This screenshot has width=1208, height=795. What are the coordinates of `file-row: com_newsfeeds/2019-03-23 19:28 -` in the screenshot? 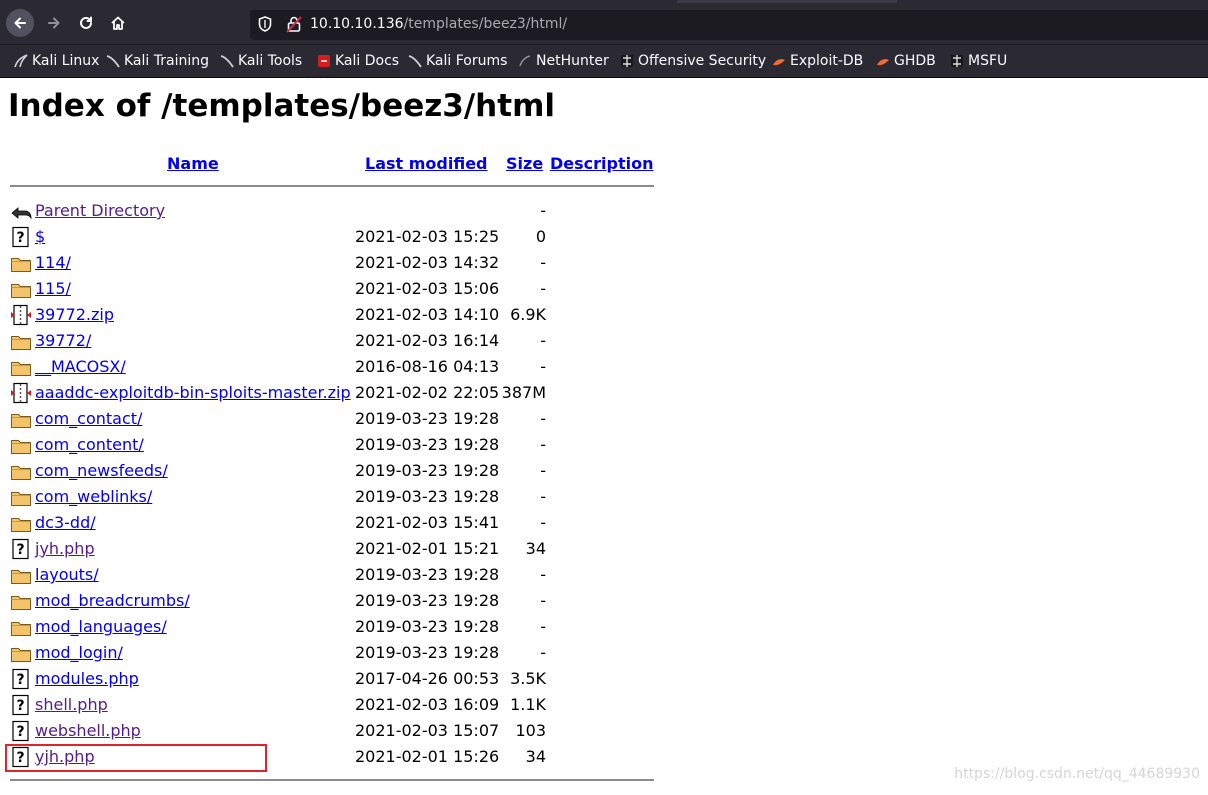 It's located at (330, 471).